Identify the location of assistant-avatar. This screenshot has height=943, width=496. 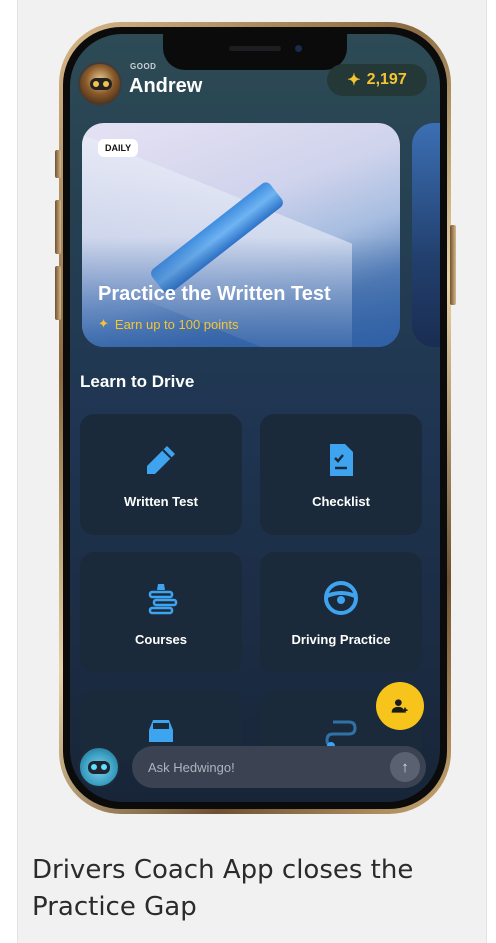
(99, 767).